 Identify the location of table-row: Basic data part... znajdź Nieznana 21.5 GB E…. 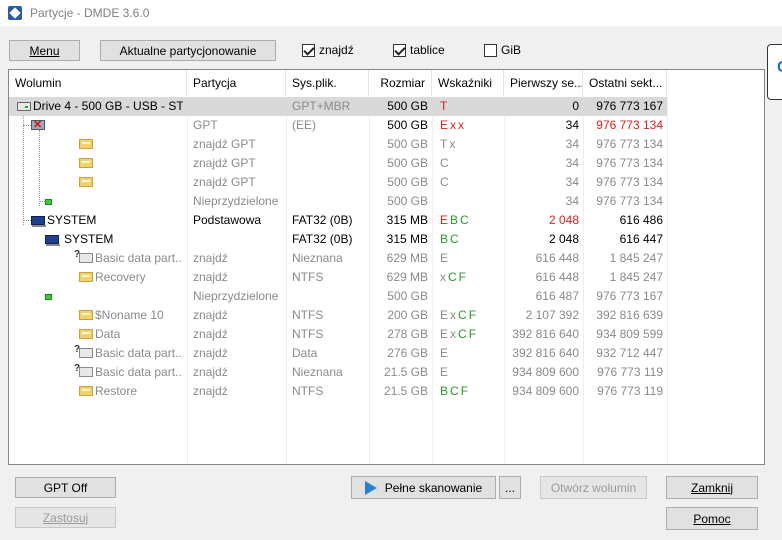
(386, 372).